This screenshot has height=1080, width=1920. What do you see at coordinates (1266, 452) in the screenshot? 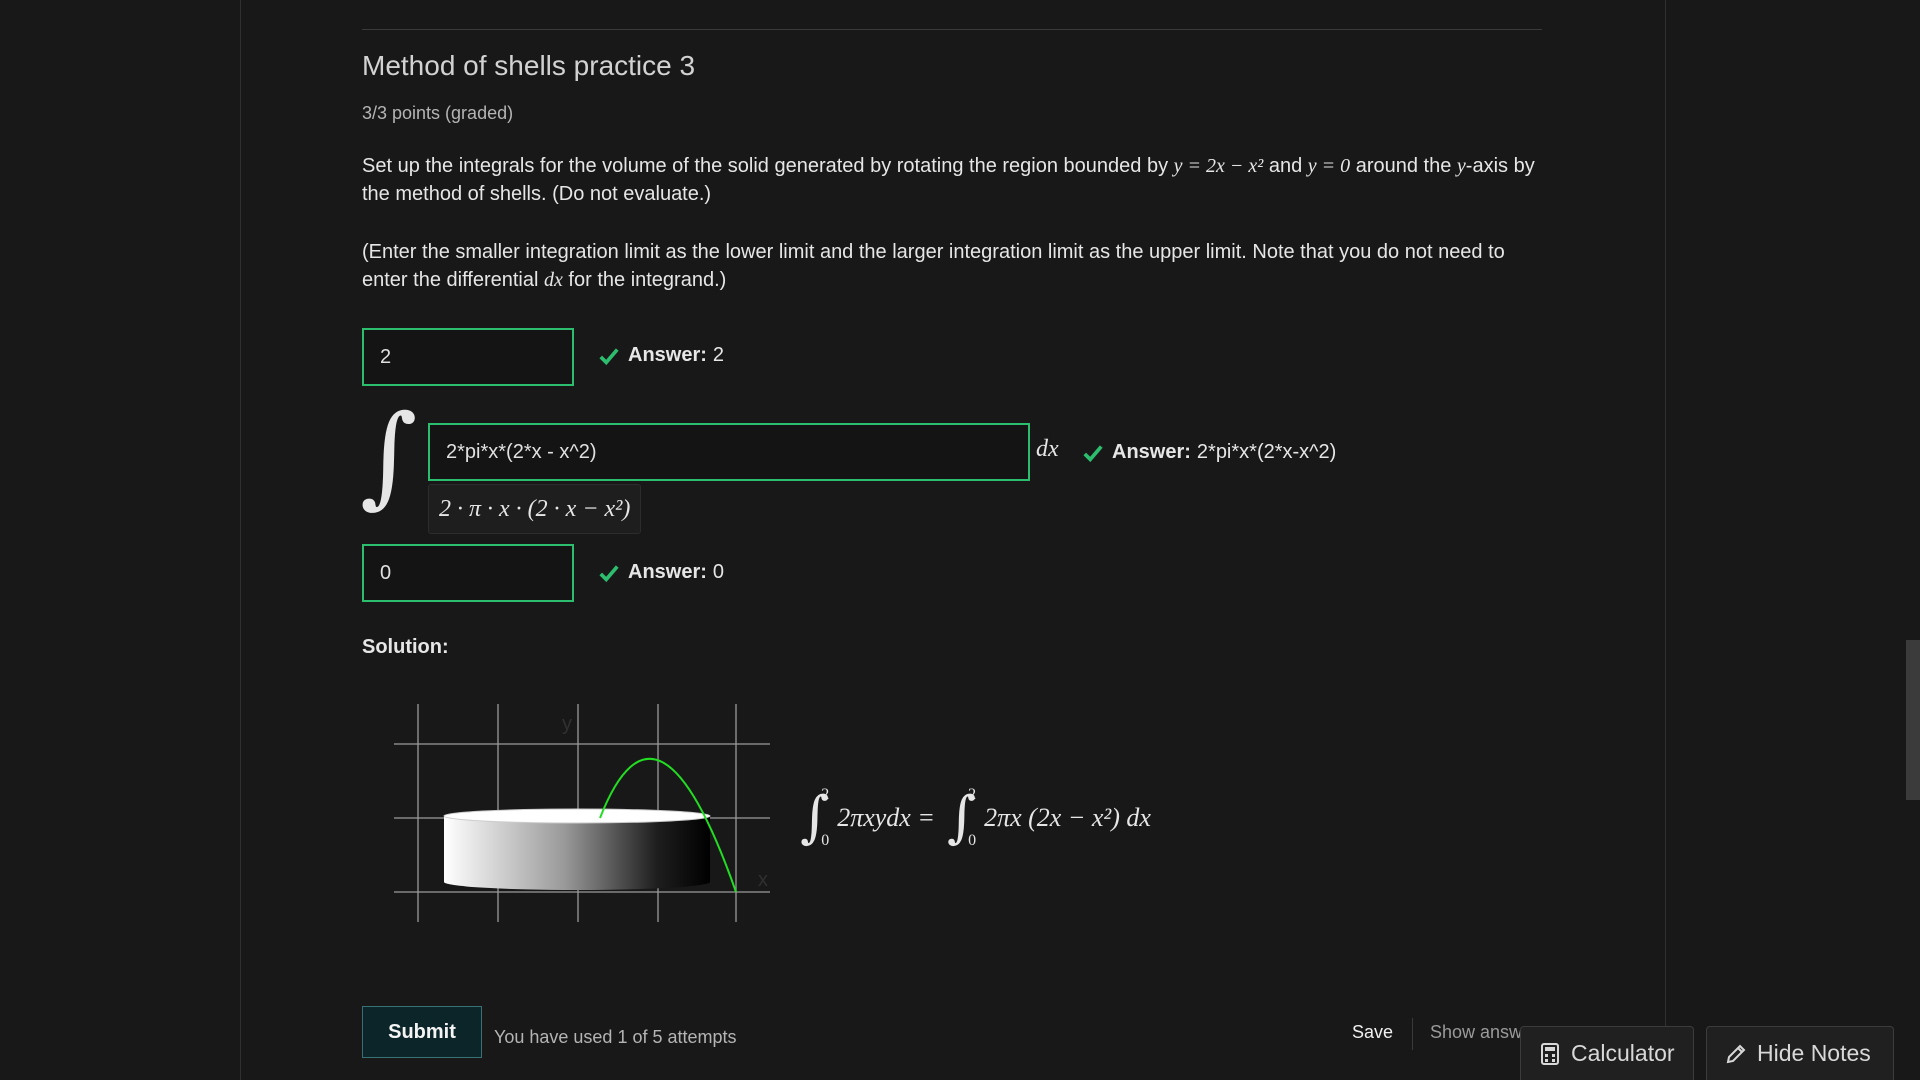
I see `answer-value: 2*pi*x*(2*x-x^2)` at bounding box center [1266, 452].